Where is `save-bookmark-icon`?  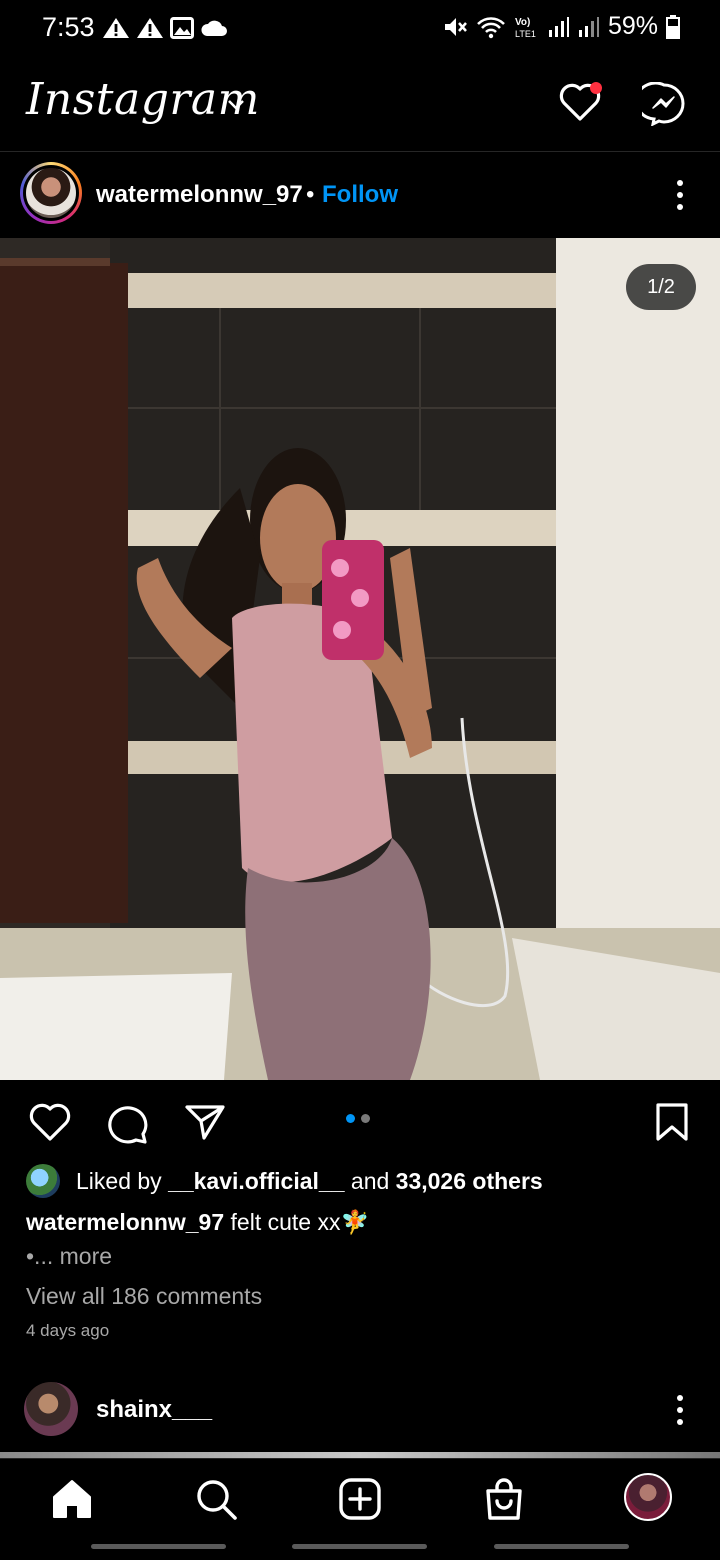 save-bookmark-icon is located at coordinates (672, 1122).